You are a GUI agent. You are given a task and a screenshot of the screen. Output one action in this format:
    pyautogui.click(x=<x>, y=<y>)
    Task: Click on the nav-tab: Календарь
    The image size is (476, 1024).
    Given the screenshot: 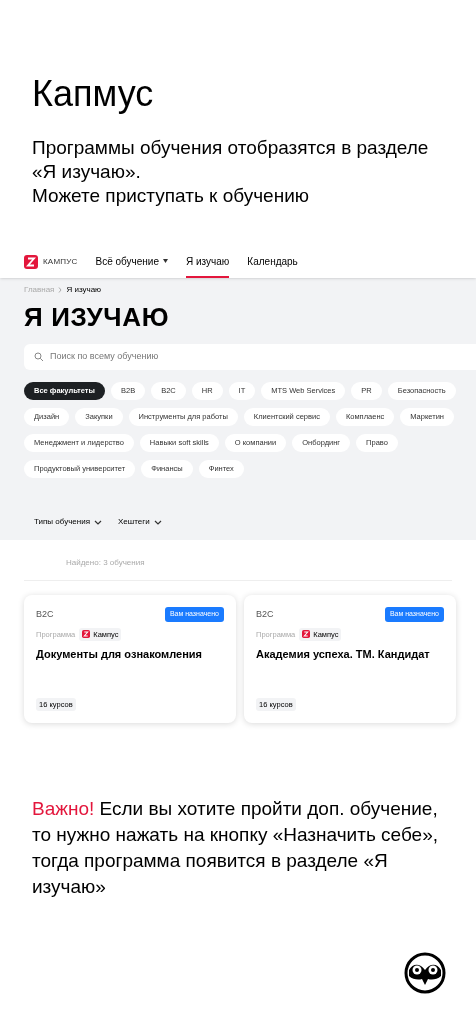 What is the action you would take?
    pyautogui.click(x=272, y=262)
    